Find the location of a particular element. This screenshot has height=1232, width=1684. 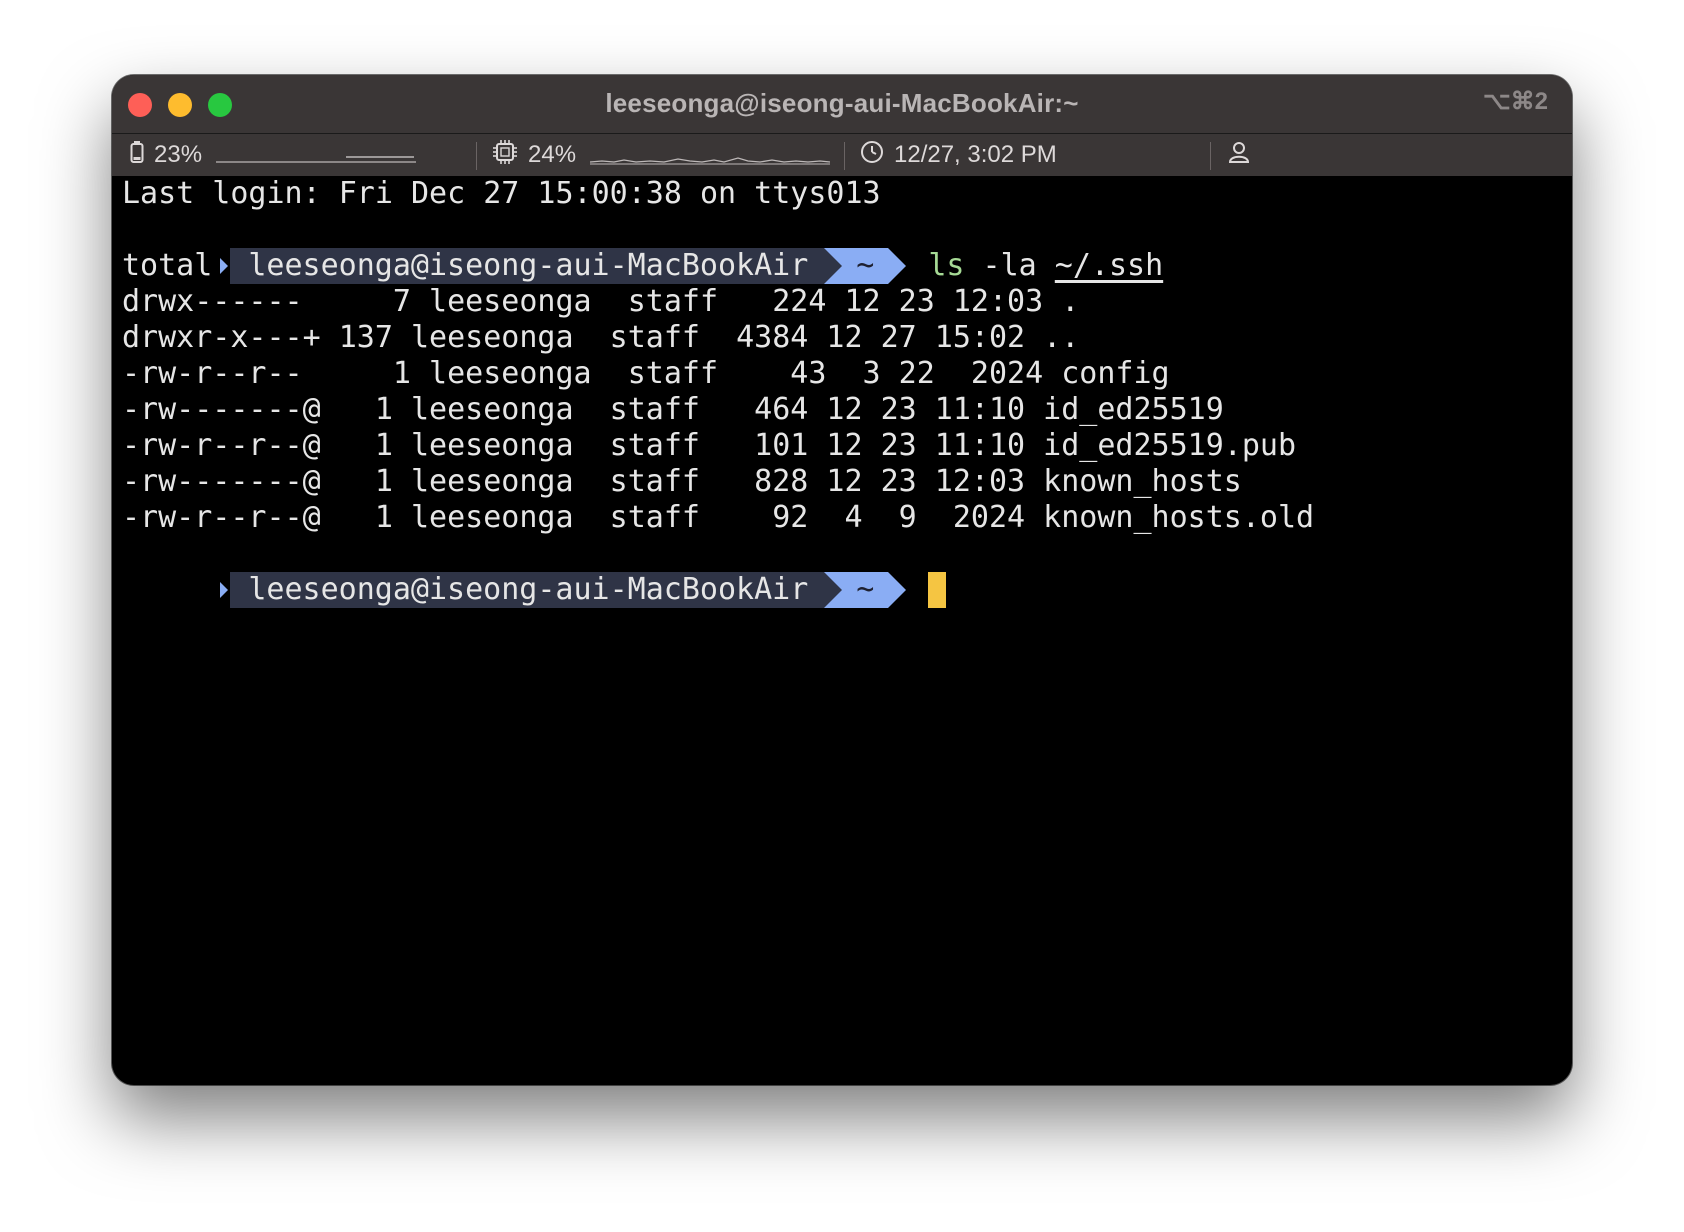

command: ls -la ~/.ssh is located at coordinates (1045, 265).